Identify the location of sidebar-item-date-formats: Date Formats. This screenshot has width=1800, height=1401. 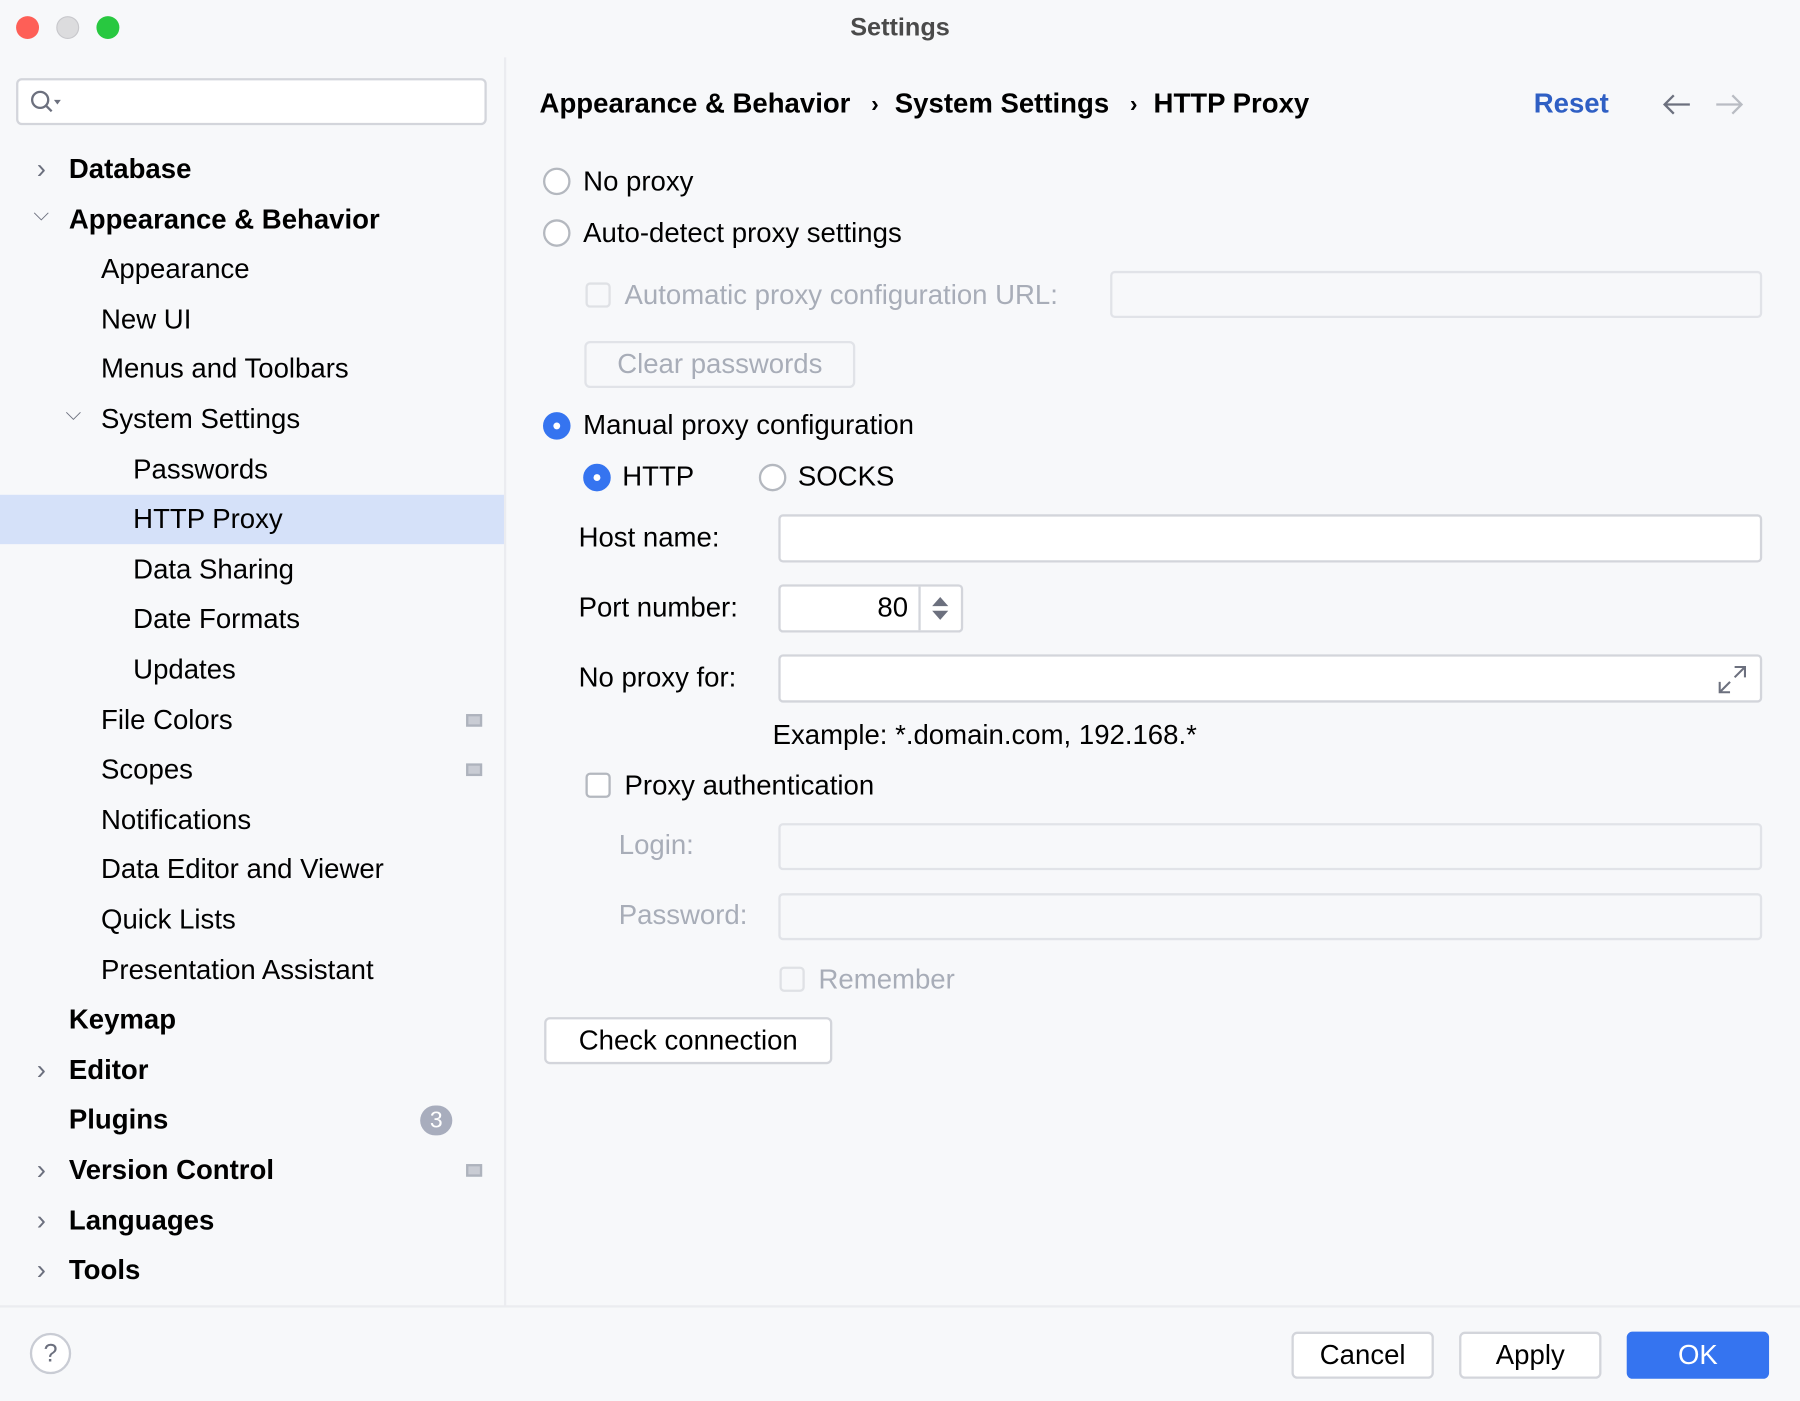
(252, 619).